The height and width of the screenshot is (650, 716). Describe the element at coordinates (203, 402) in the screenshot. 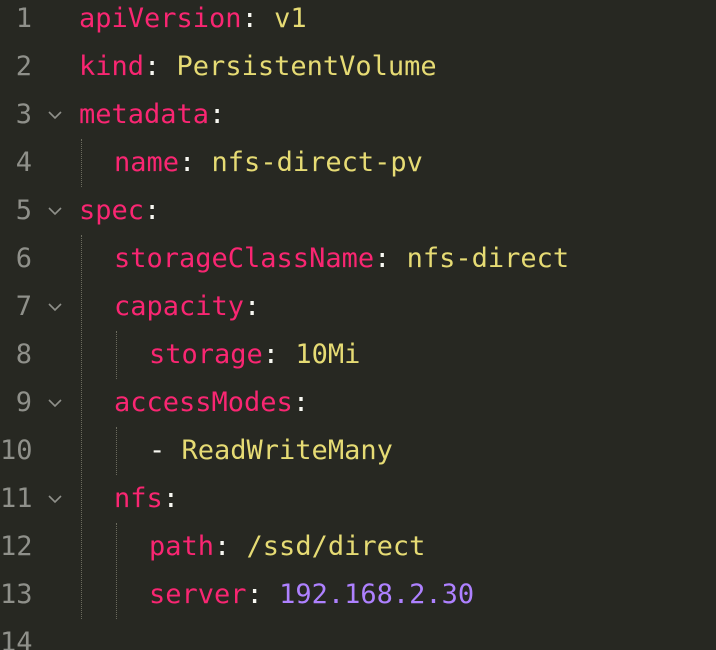

I see `yaml-key: accessModes` at that location.